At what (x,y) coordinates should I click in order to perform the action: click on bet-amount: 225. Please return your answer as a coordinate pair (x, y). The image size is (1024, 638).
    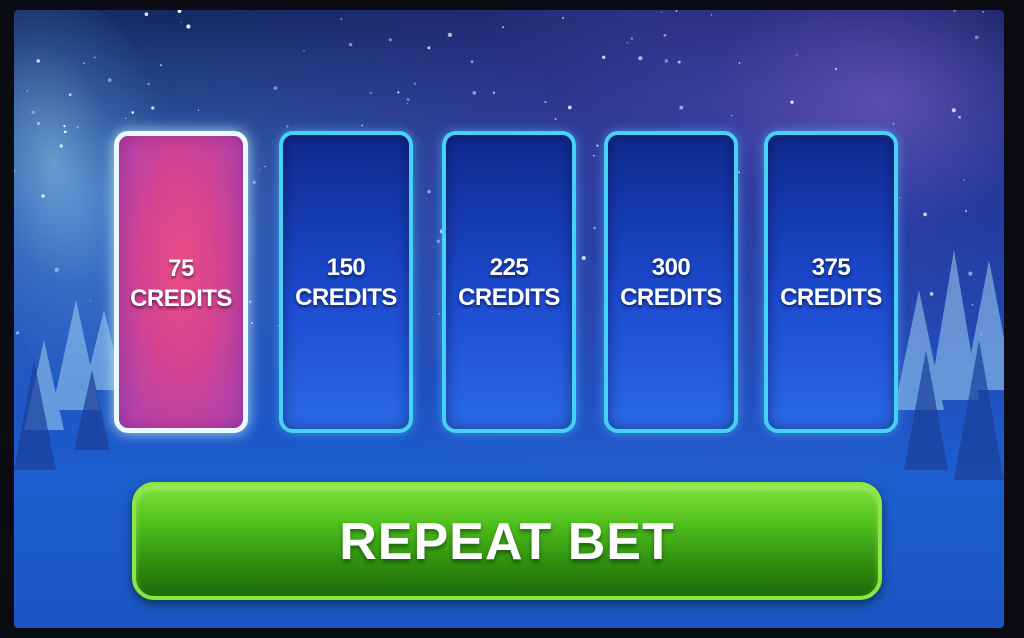
    Looking at the image, I should click on (509, 267).